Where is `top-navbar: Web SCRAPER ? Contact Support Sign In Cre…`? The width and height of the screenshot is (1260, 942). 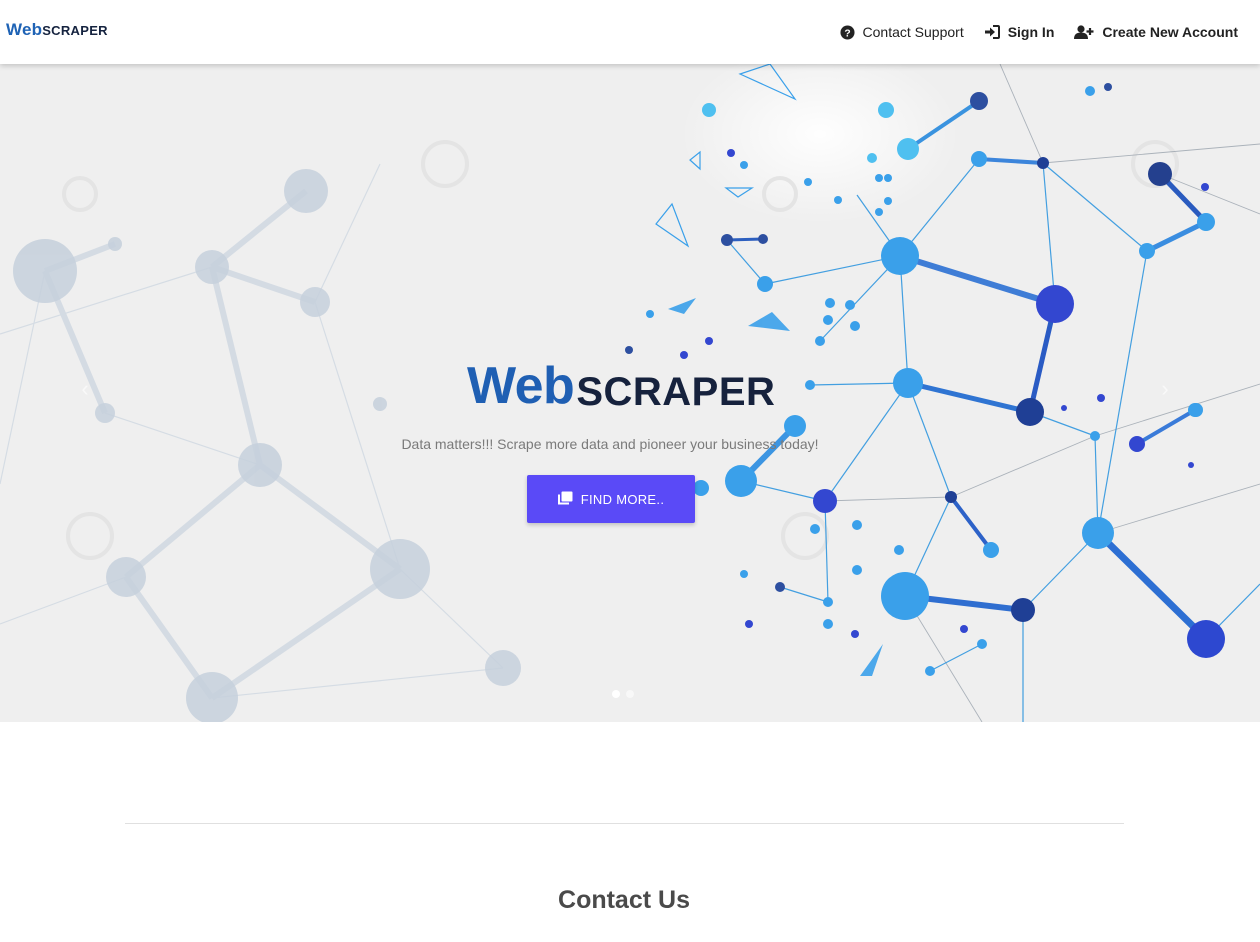
top-navbar: Web SCRAPER ? Contact Support Sign In Cre… is located at coordinates (630, 32).